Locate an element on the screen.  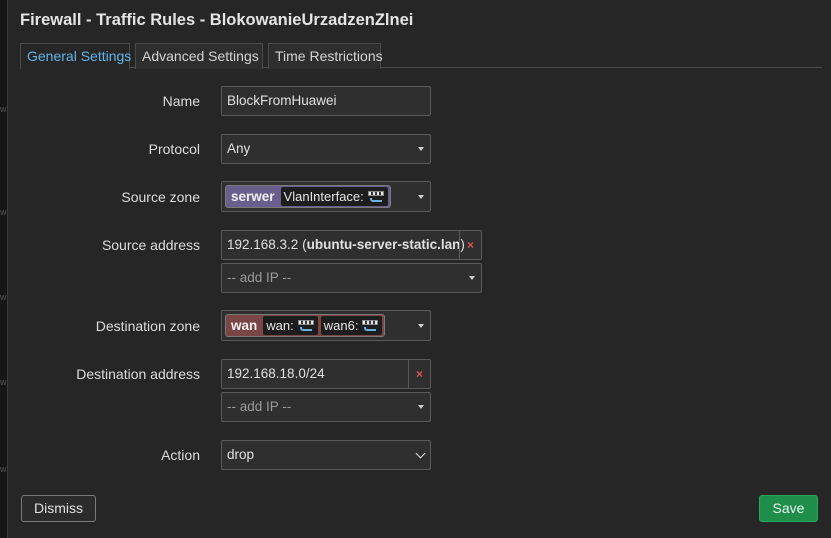
destination-zone-select: wan wan: wan6: is located at coordinates (326, 325).